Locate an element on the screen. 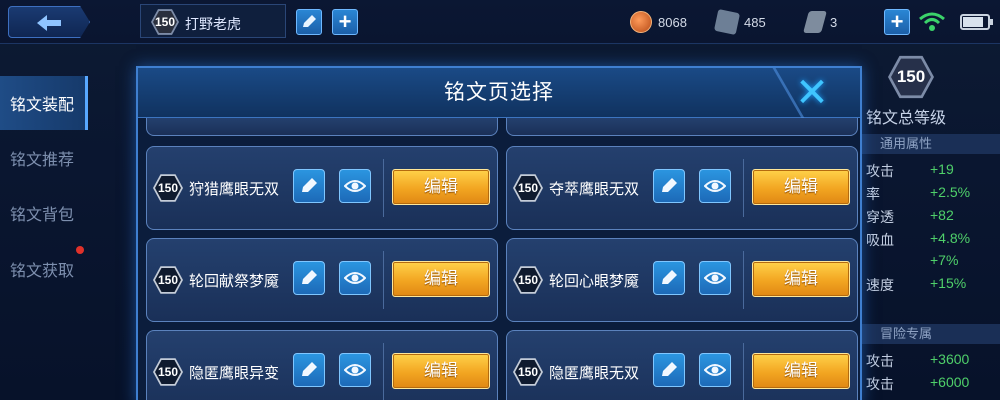  sidebar-item-obtain: 铭文获取 is located at coordinates (44, 269).